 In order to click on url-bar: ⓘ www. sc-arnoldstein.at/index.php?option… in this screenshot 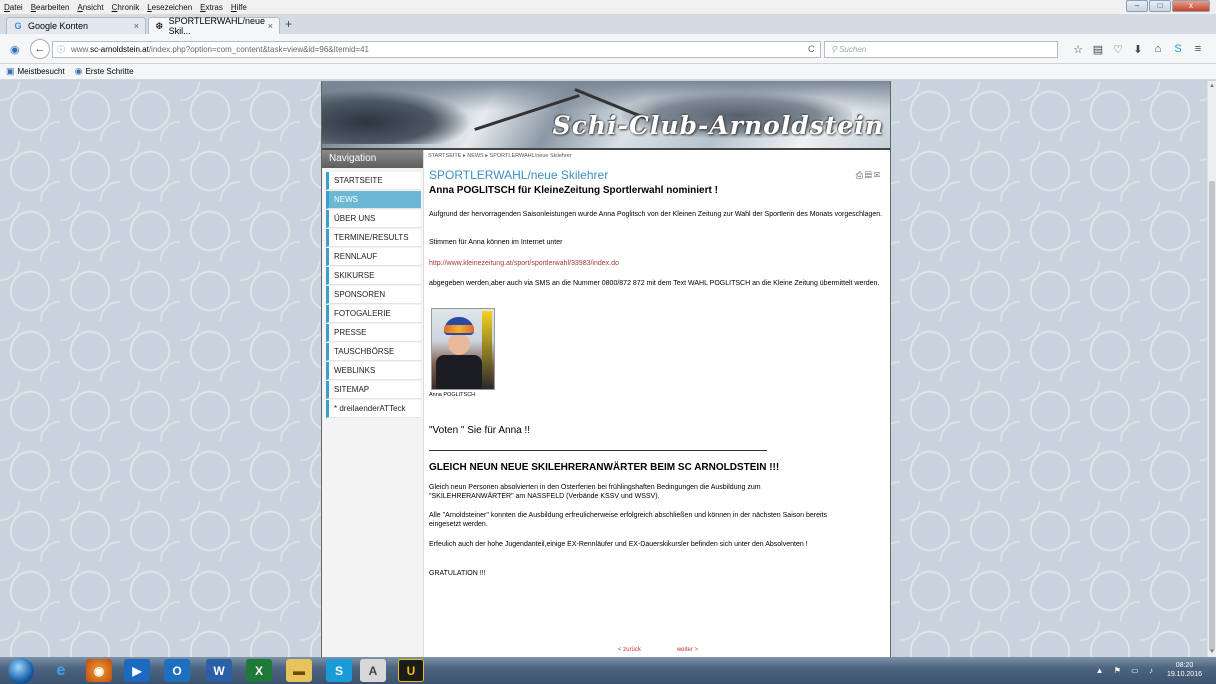, I will do `click(436, 49)`.